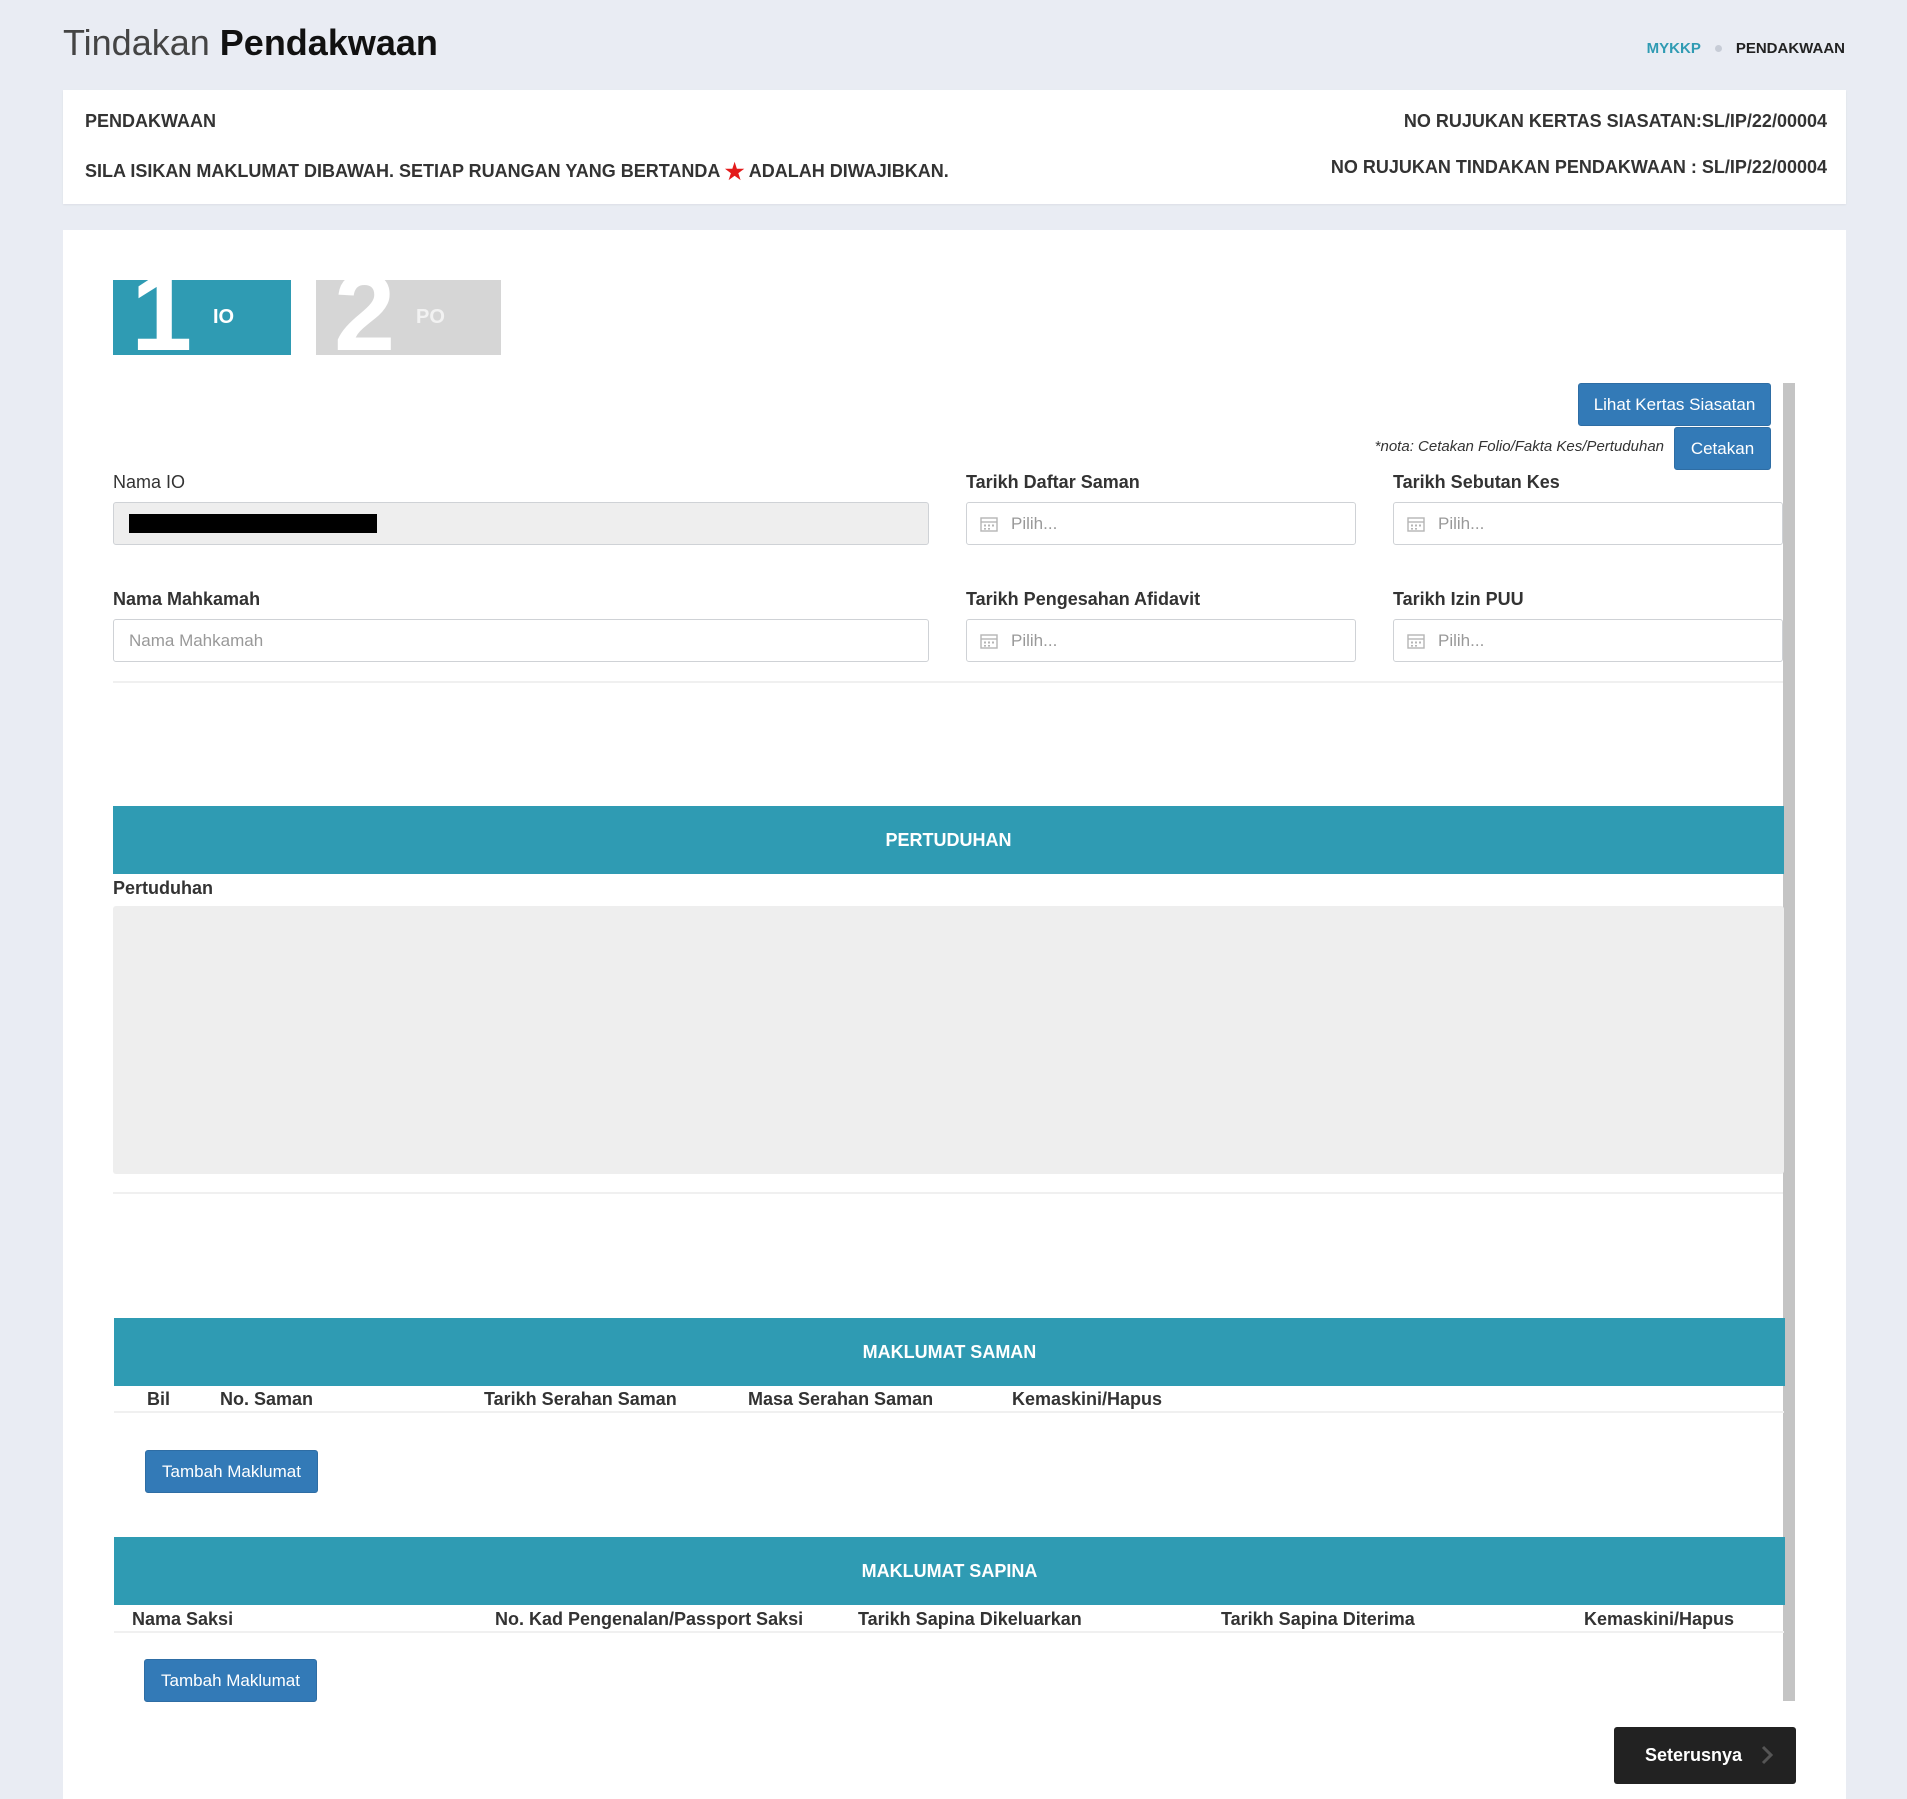 The height and width of the screenshot is (1799, 1907). Describe the element at coordinates (970, 1619) in the screenshot. I see `sapina-column-tarikh-dikeluarkan: Tarikh Sapina Dikeluarkan` at that location.